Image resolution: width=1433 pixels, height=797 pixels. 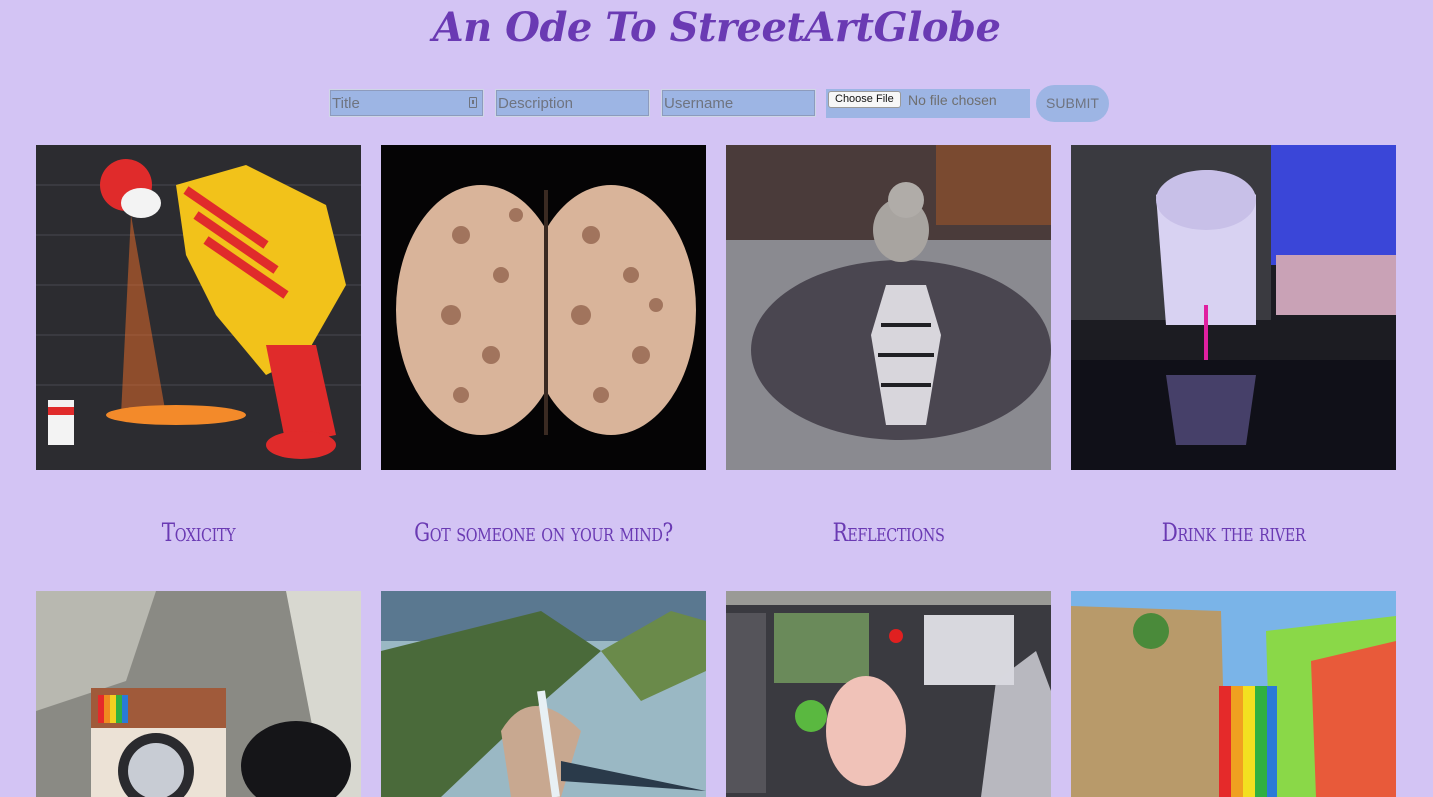 What do you see at coordinates (1233, 307) in the screenshot?
I see `art-image-river-face` at bounding box center [1233, 307].